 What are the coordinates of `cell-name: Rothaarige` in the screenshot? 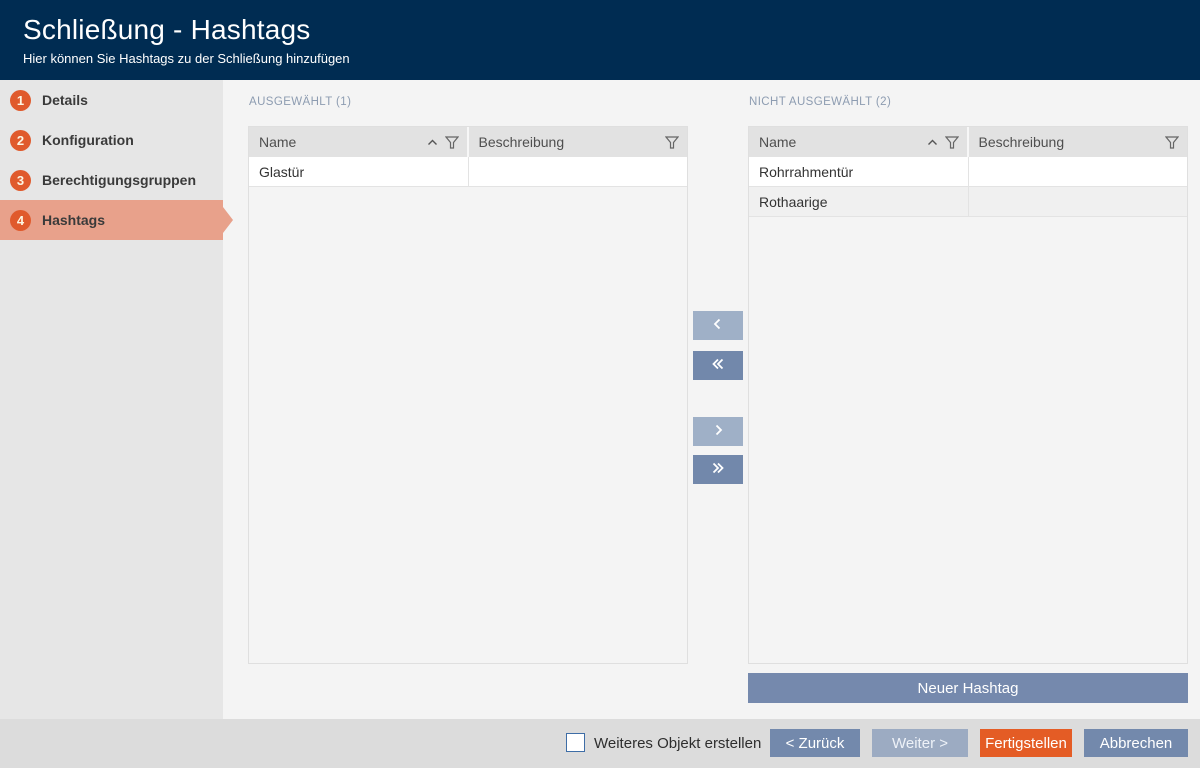 It's located at (859, 201).